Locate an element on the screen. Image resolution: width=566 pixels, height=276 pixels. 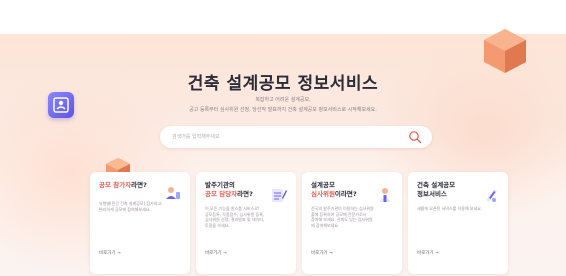
user-pin-icon is located at coordinates (173, 193).